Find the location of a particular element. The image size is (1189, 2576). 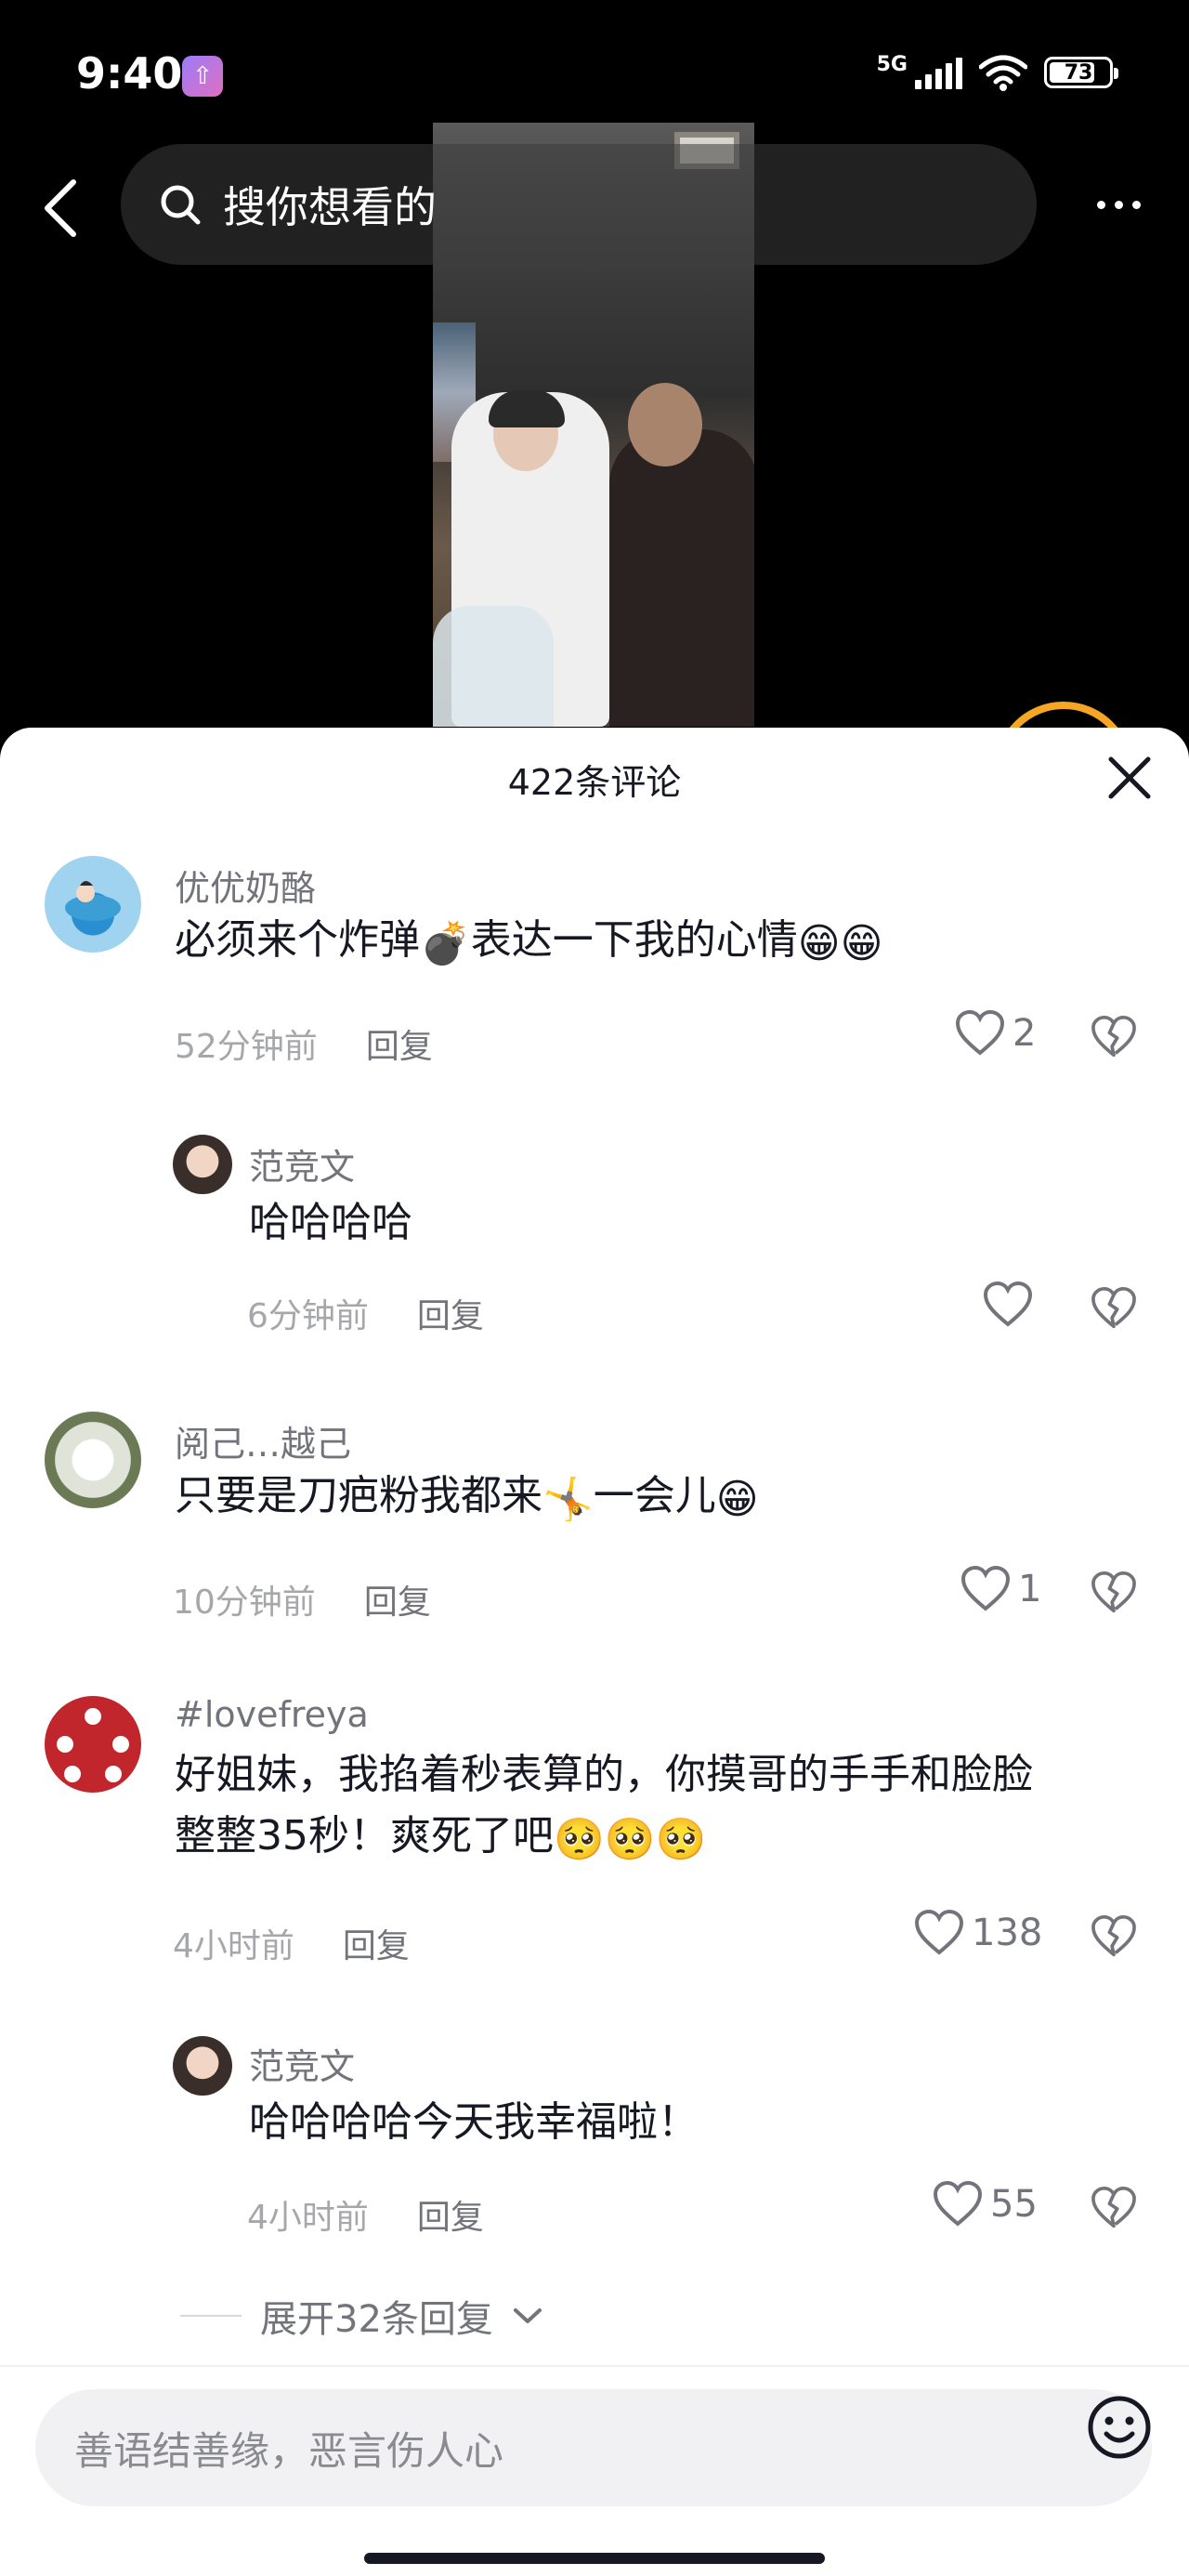

comment-input-bar: 善语结善缘，恶言伤人心 is located at coordinates (594, 2470).